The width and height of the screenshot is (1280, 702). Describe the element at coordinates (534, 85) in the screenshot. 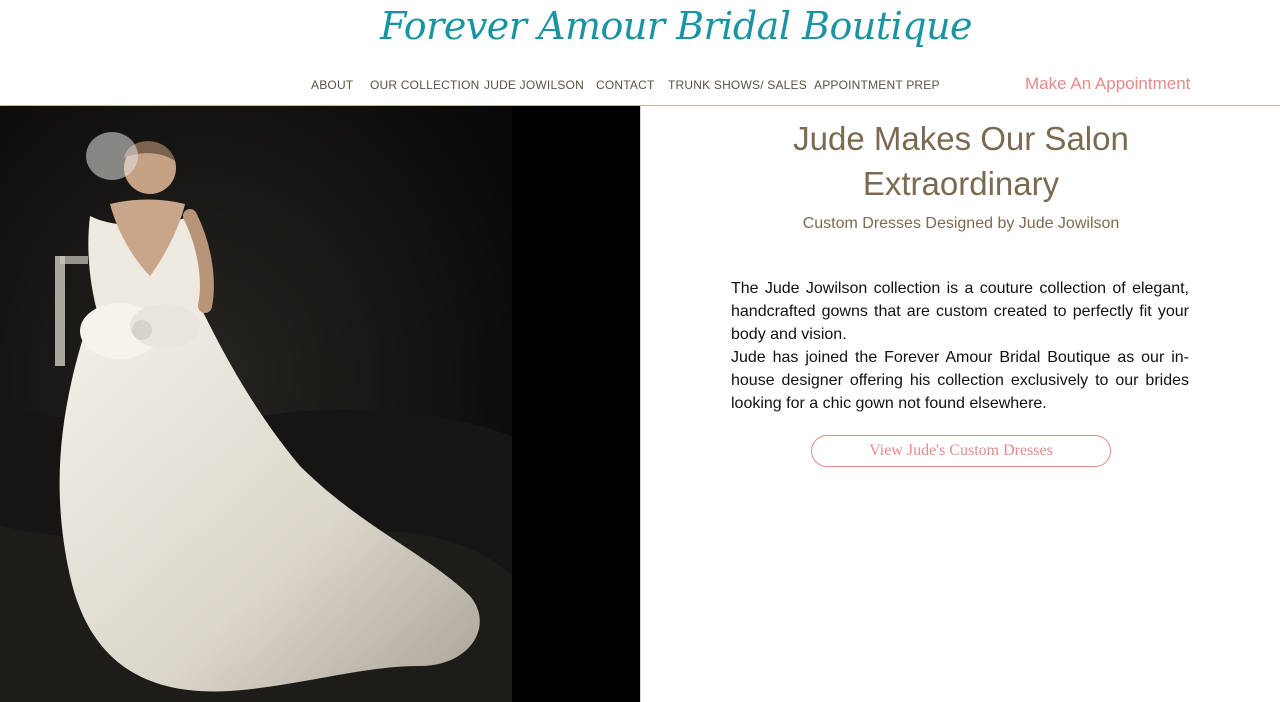

I see `nav-item-jude-jowilson: JUDE JOWILSON` at that location.